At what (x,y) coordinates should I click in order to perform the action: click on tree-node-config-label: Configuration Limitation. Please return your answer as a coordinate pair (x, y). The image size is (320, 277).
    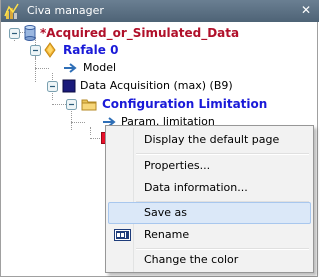
    Looking at the image, I should click on (185, 104).